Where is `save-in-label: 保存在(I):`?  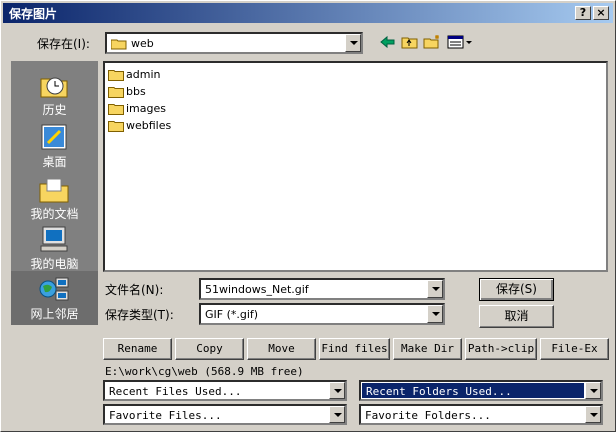 save-in-label: 保存在(I): is located at coordinates (63, 44).